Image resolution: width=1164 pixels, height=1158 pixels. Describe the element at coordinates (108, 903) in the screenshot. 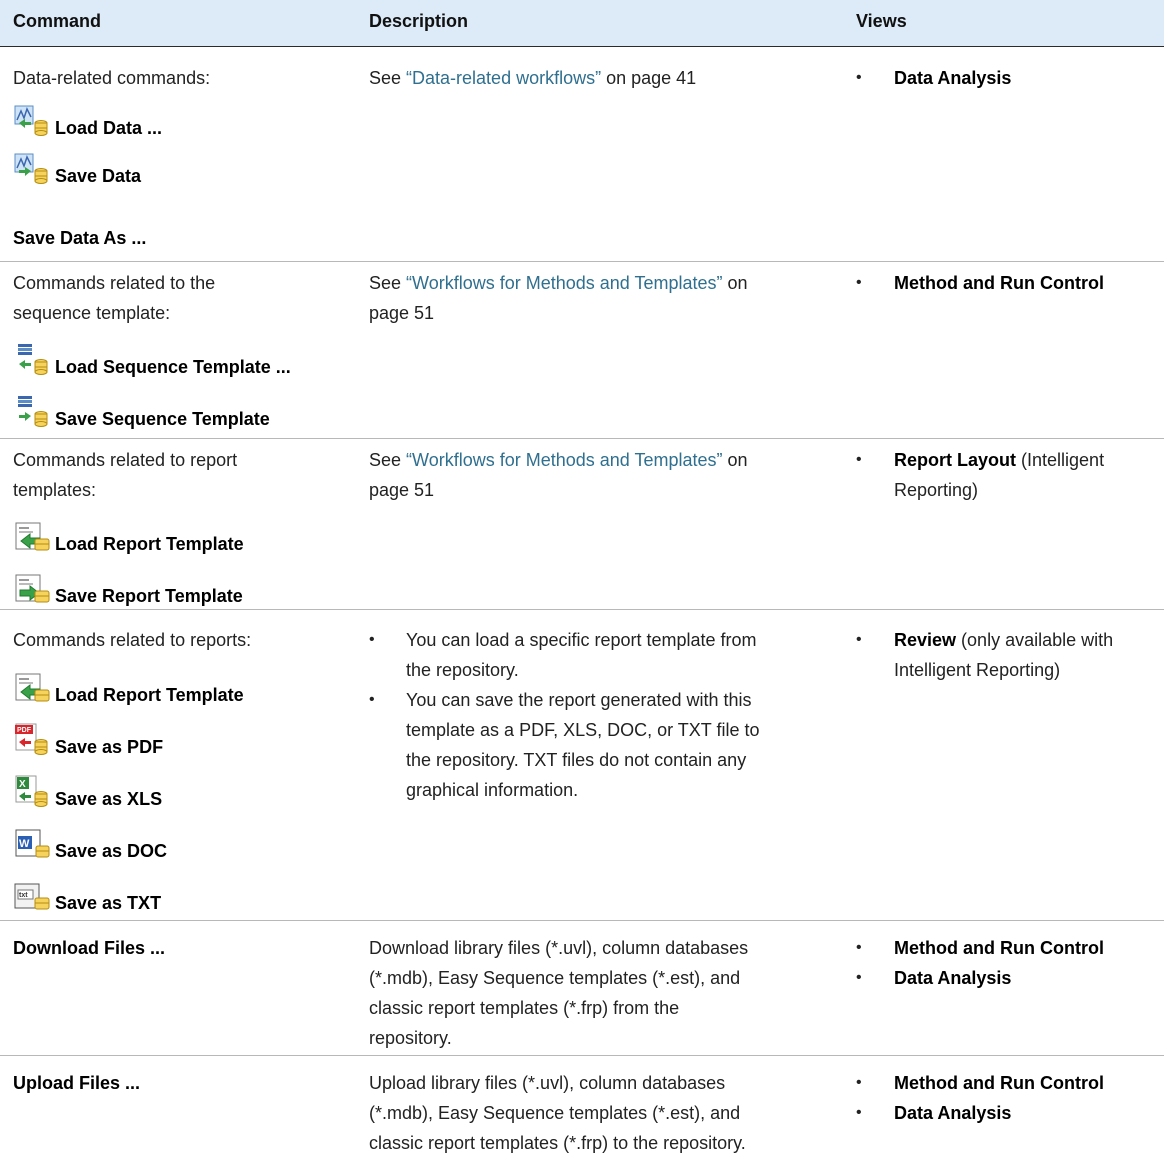

I see `save-as-txt-label: Save as TXT` at that location.